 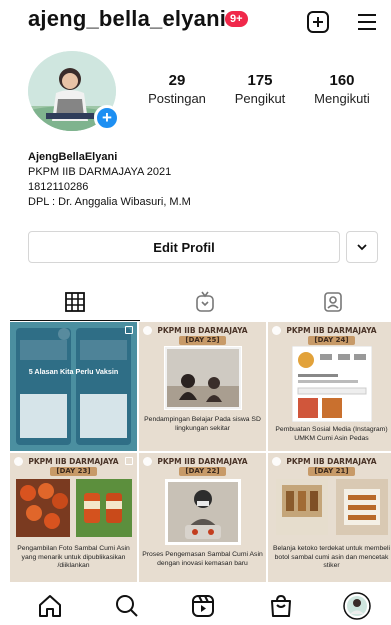 What do you see at coordinates (73, 157) in the screenshot?
I see `bio-name: AjengBellaElyani` at bounding box center [73, 157].